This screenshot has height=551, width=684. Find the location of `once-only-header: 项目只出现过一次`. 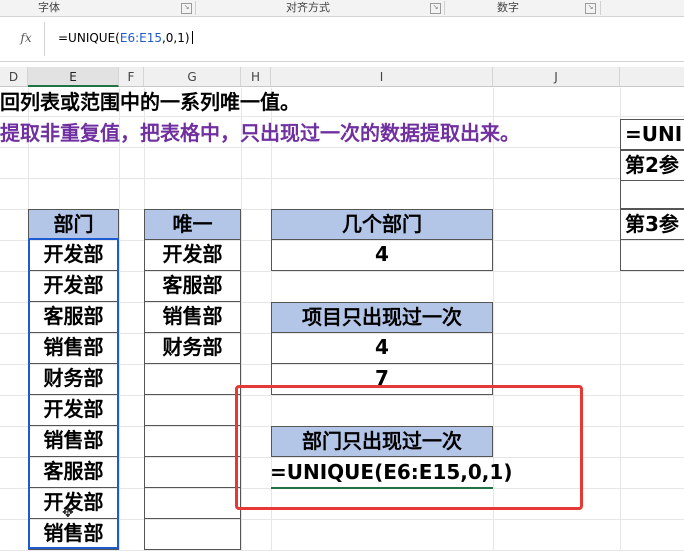

once-only-header: 项目只出现过一次 is located at coordinates (382, 317).